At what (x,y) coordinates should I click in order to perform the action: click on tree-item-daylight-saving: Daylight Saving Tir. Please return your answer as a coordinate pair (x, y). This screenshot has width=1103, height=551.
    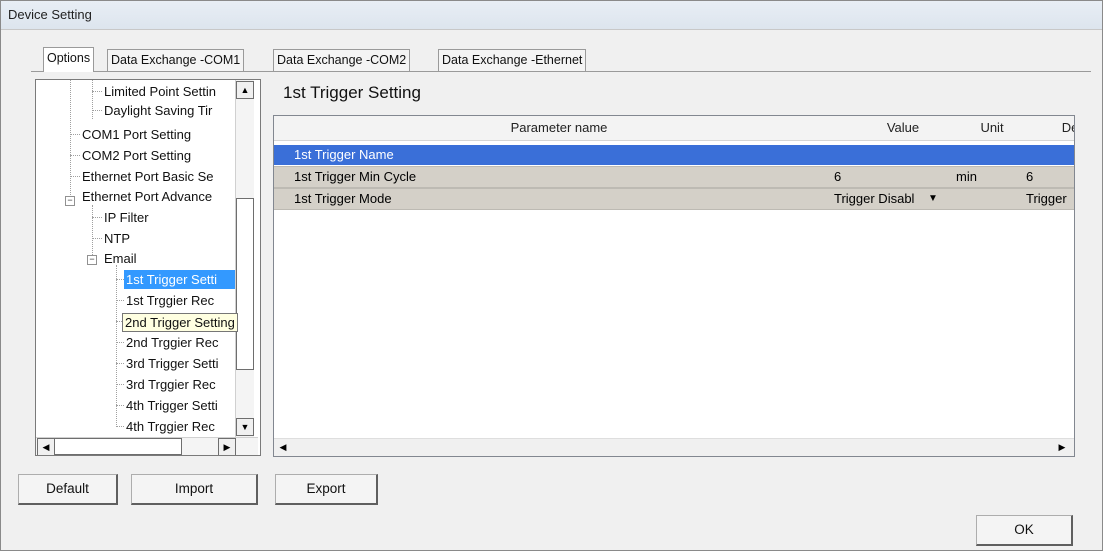
    Looking at the image, I should click on (158, 110).